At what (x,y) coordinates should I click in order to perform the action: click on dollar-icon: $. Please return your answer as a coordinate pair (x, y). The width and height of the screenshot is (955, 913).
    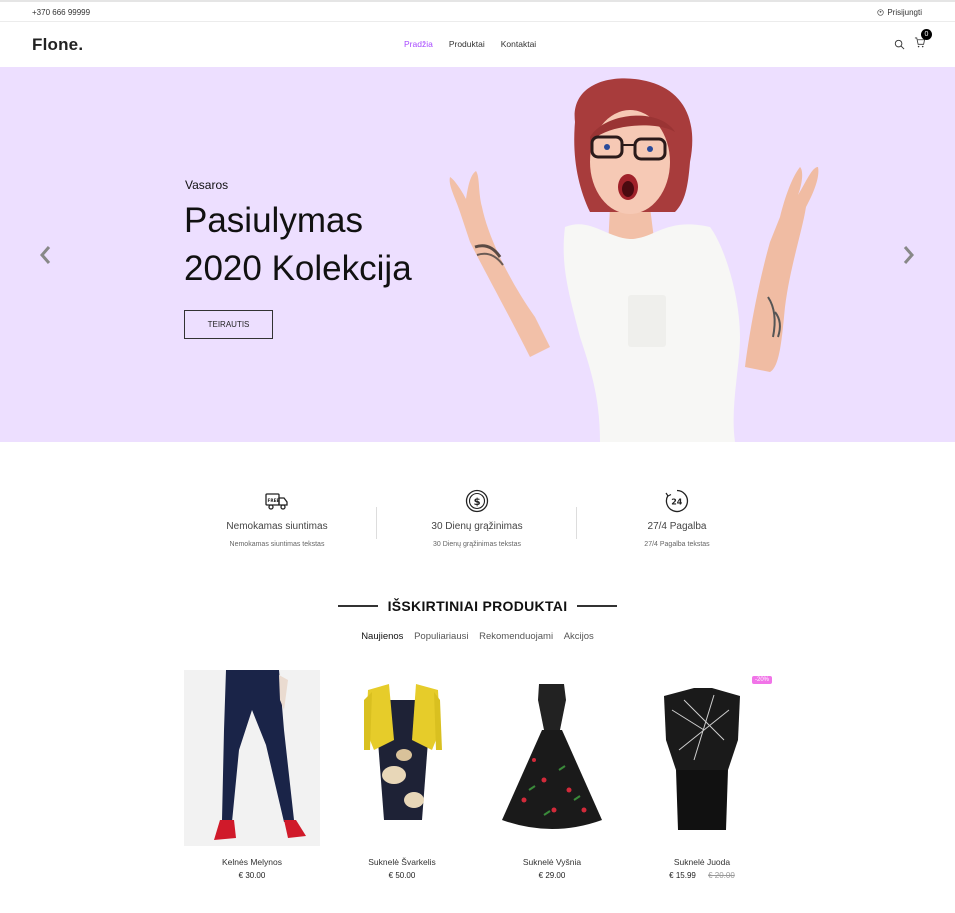
    Looking at the image, I should click on (477, 501).